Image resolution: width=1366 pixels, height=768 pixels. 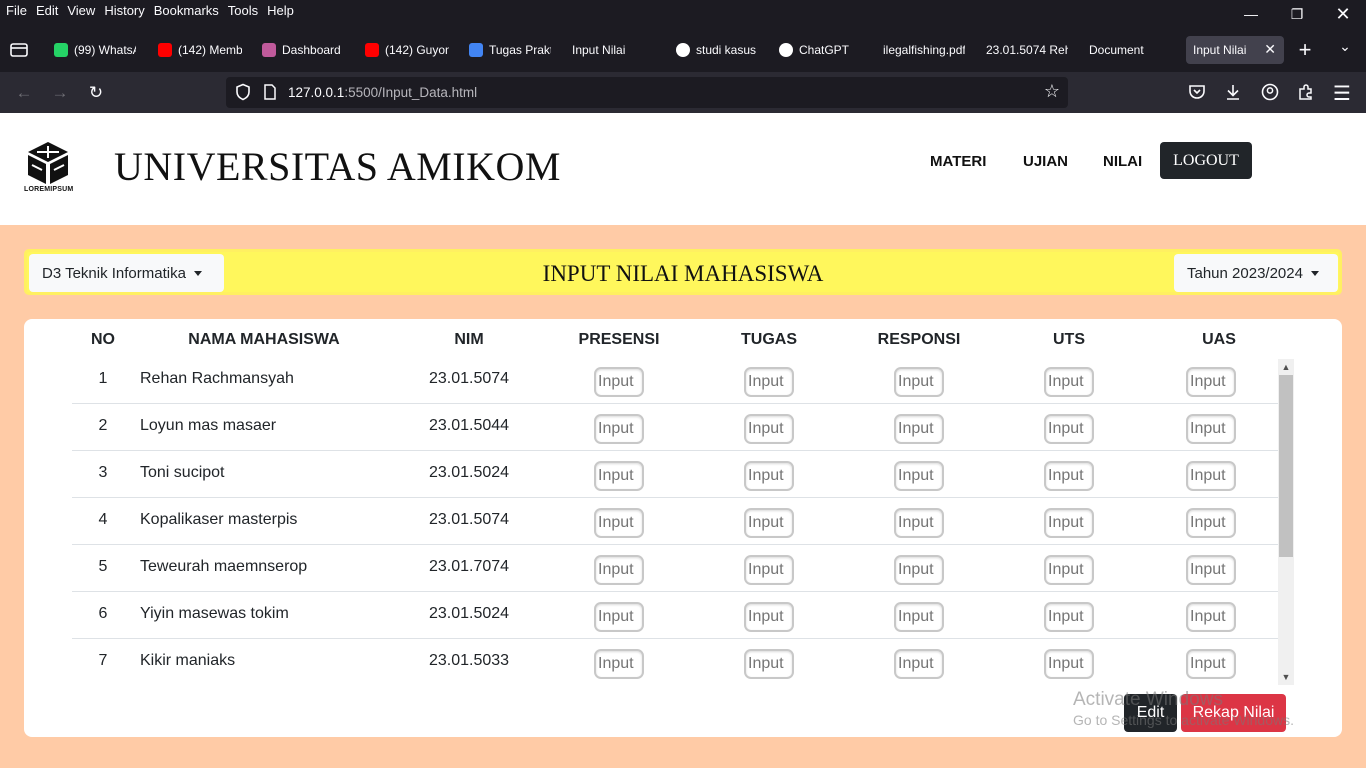 What do you see at coordinates (1233, 713) in the screenshot?
I see `rekap-nilai-button: Rekap Nilai` at bounding box center [1233, 713].